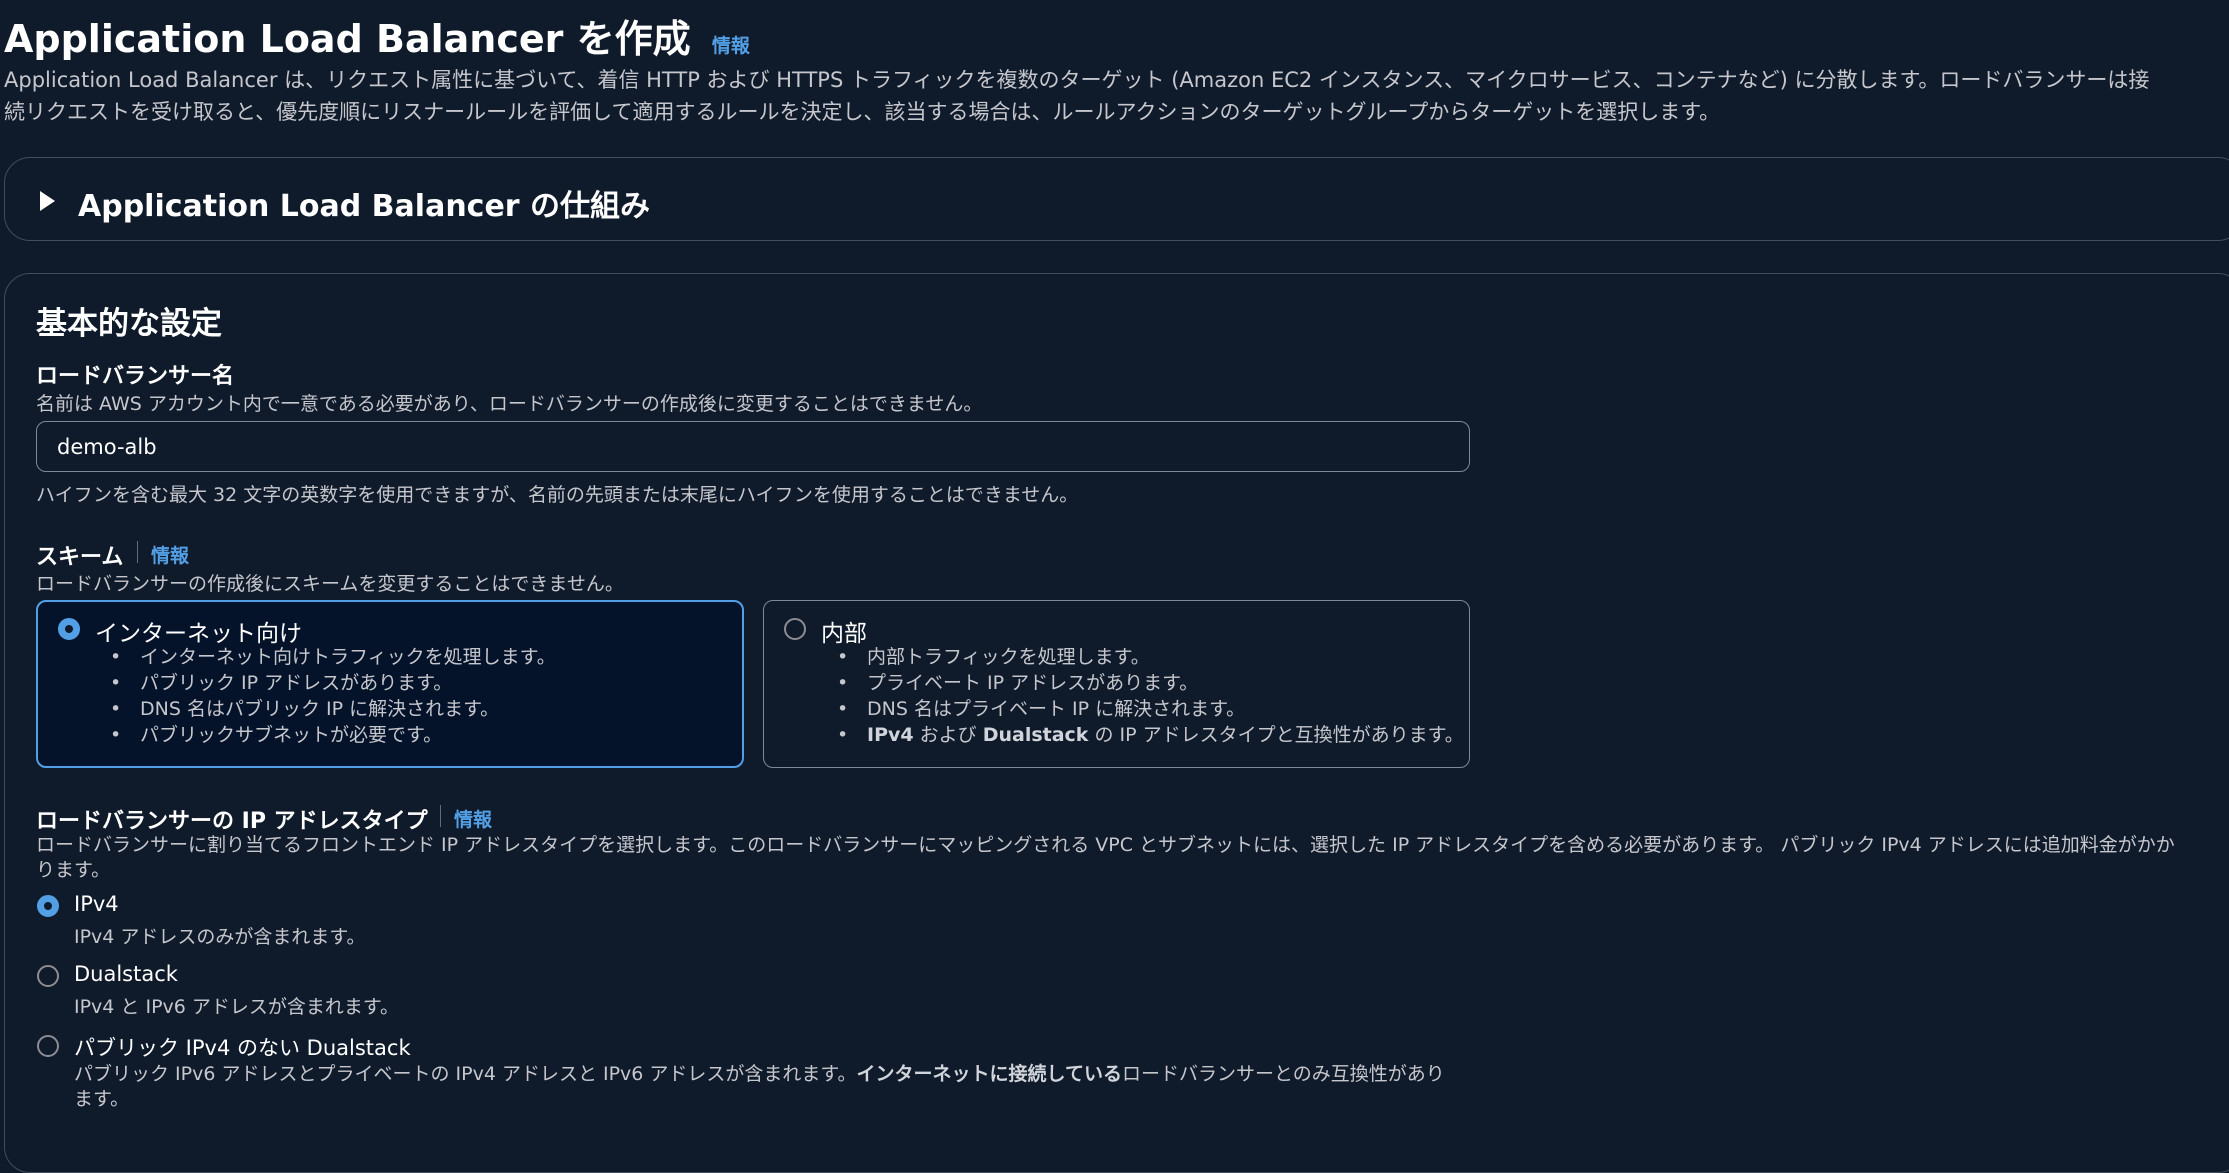  What do you see at coordinates (80, 557) in the screenshot?
I see `scheme-label: スキーム` at bounding box center [80, 557].